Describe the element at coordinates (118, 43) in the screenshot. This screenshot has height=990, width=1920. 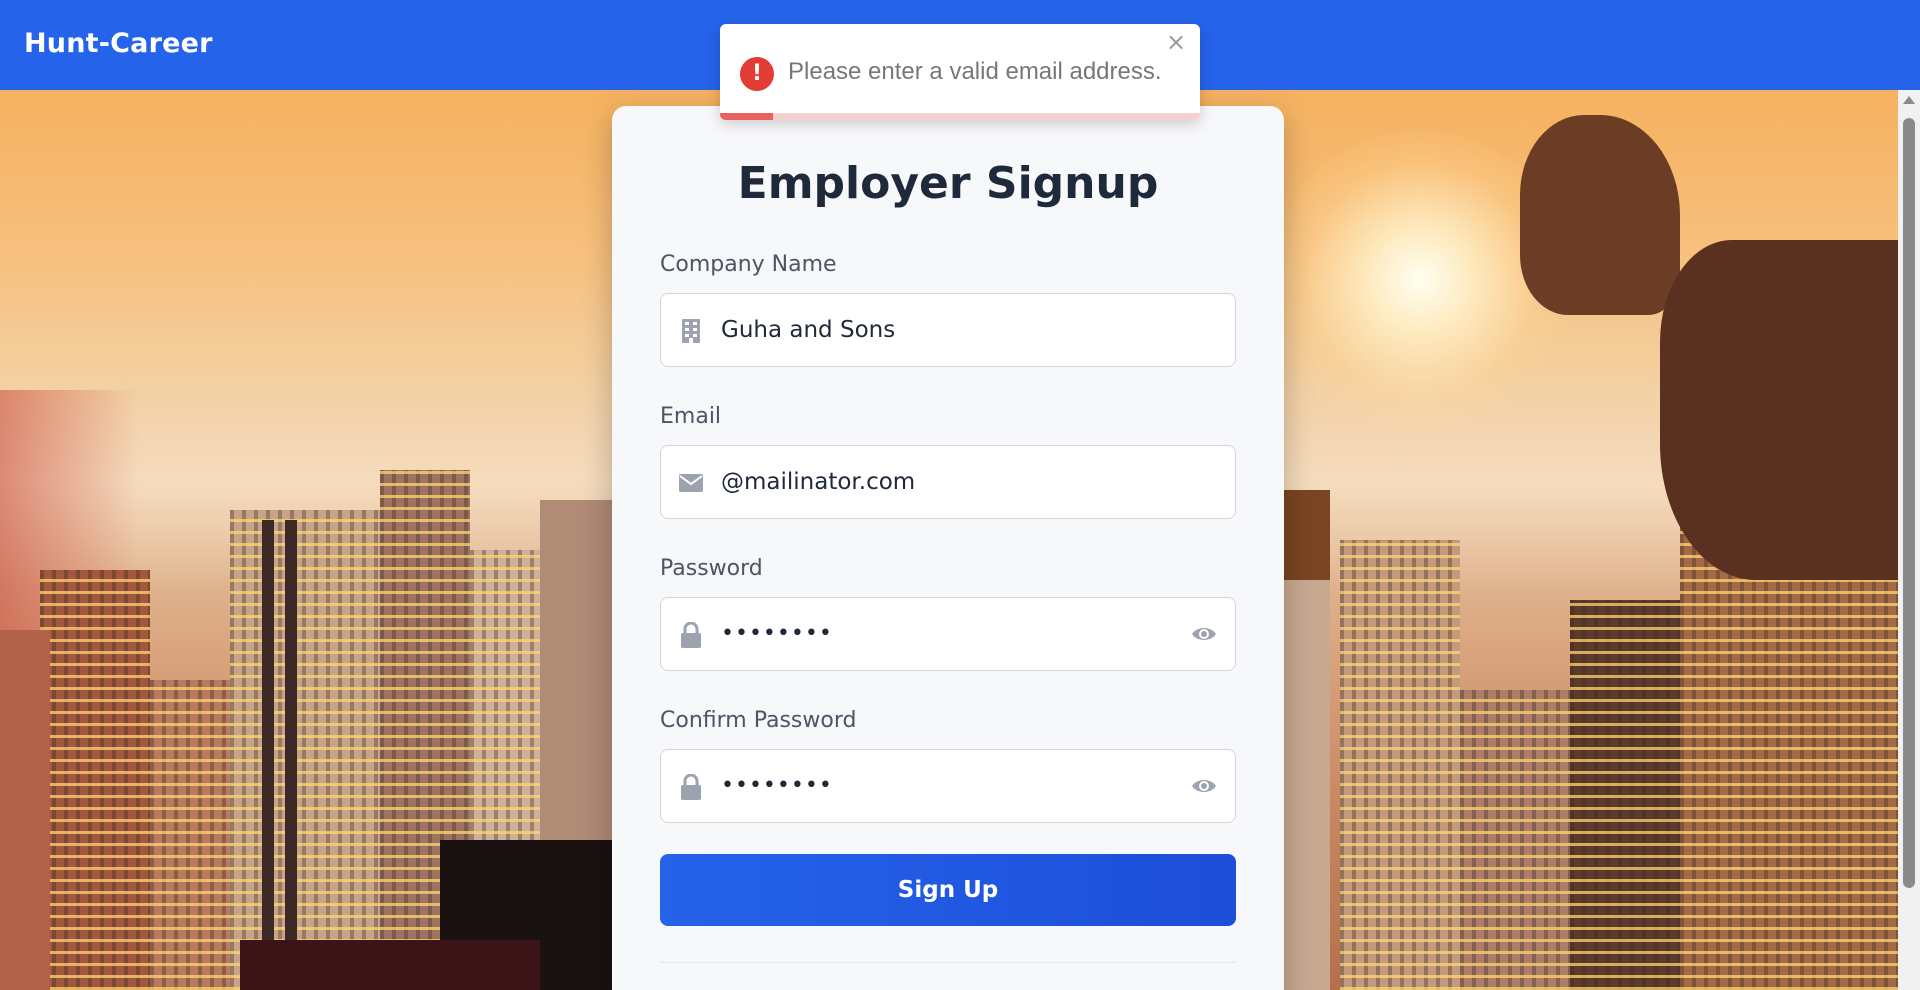
I see `brand-logo: Hunt-Career` at that location.